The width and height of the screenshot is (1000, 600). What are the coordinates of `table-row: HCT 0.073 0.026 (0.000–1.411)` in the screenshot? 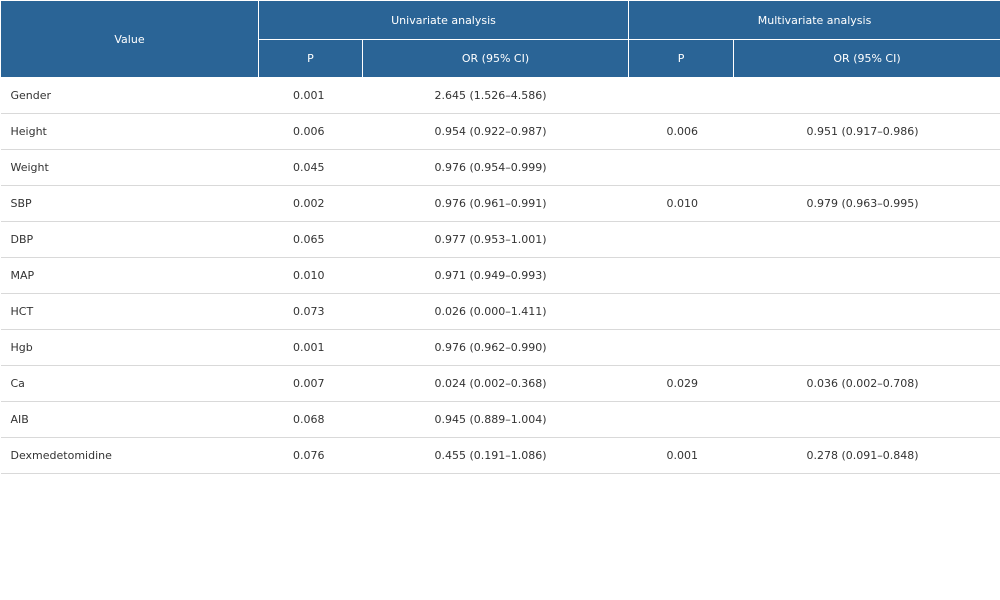 It's located at (500, 311).